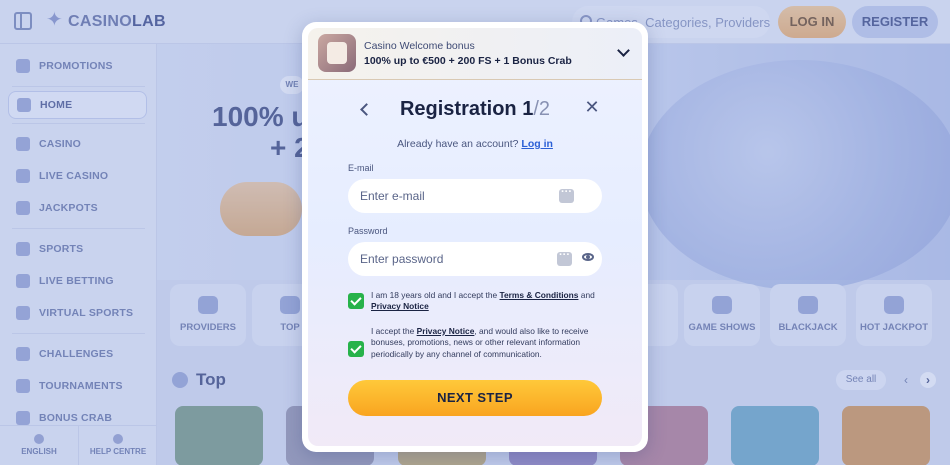  Describe the element at coordinates (539, 295) in the screenshot. I see `terms-link: Terms & Conditions` at that location.